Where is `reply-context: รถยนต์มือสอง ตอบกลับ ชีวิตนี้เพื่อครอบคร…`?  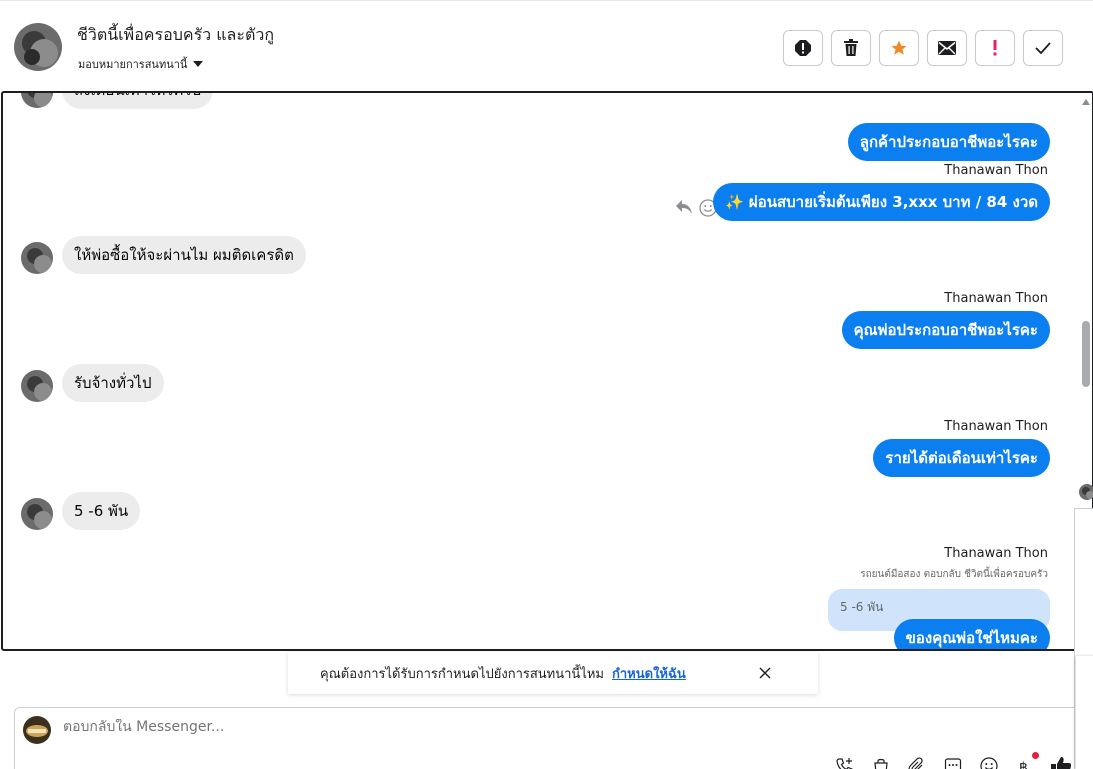
reply-context: รถยนต์มือสอง ตอบกลับ ชีวิตนี้เพื่อครอบคร… is located at coordinates (954, 574).